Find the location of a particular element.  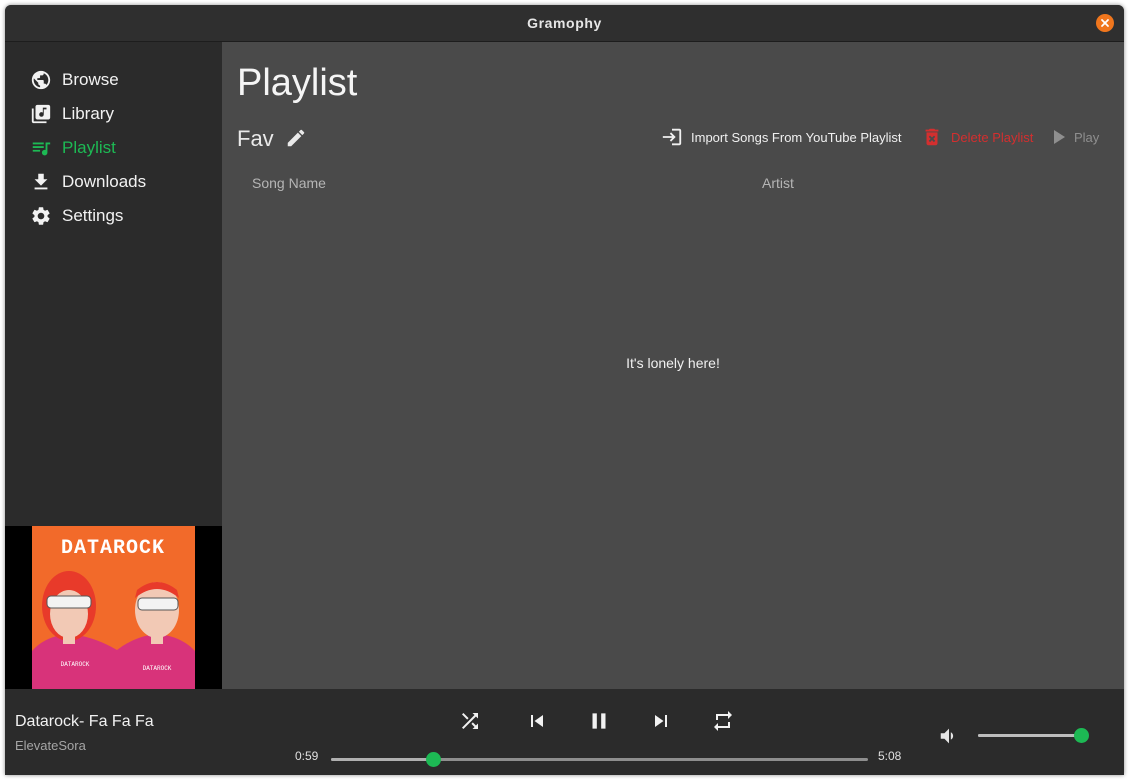

close-button is located at coordinates (1105, 23).